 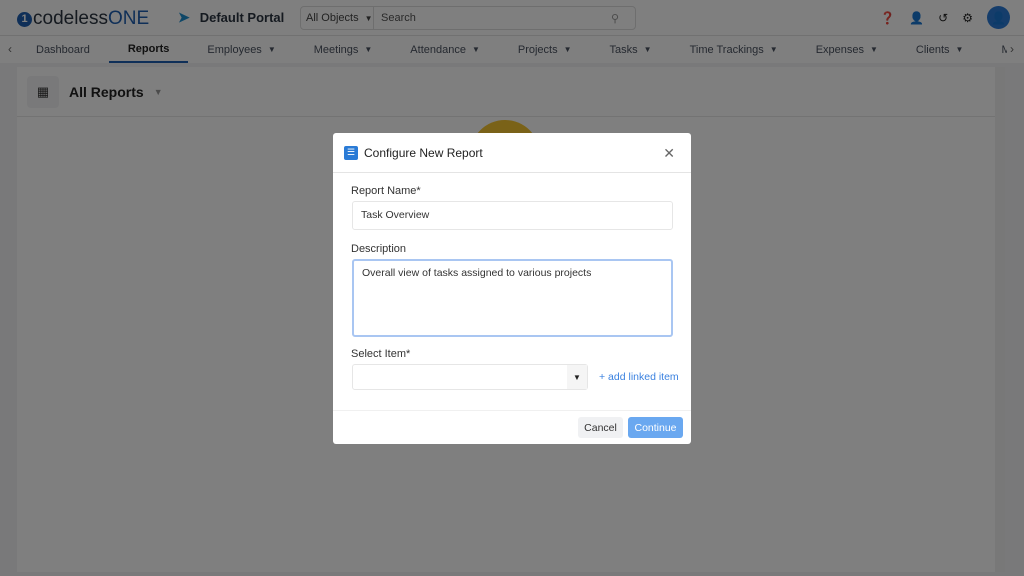 What do you see at coordinates (669, 153) in the screenshot?
I see `close-icon: ✕` at bounding box center [669, 153].